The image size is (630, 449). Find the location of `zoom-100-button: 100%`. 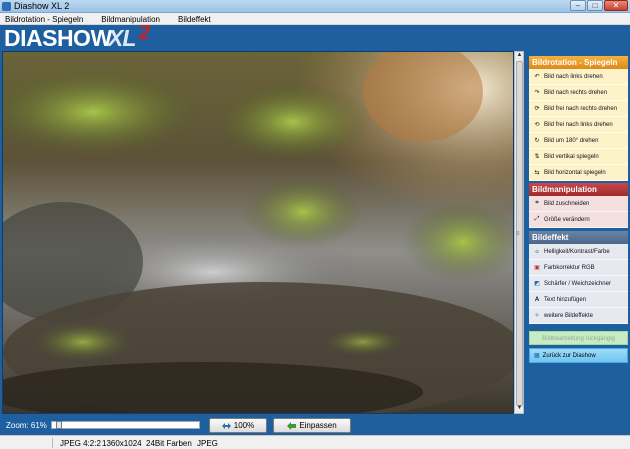

zoom-100-button: 100% is located at coordinates (238, 425).